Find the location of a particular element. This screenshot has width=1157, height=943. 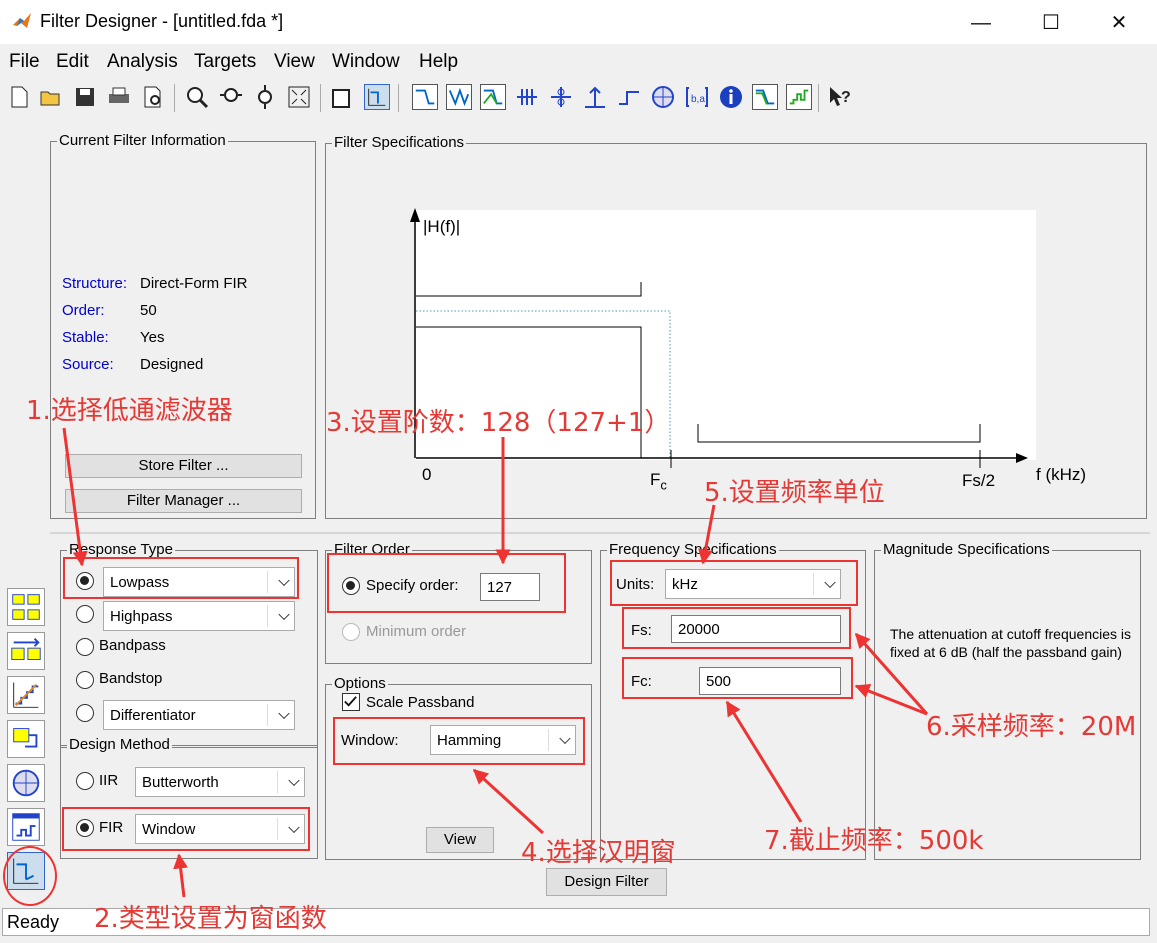

annotation-6: 6.采样频率：20M is located at coordinates (1031, 727).